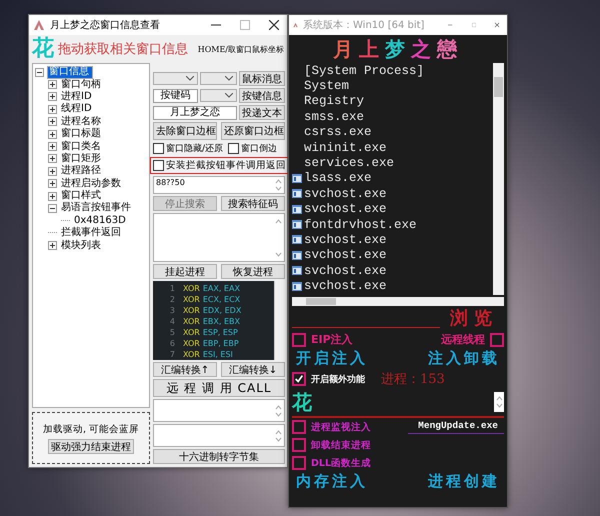  Describe the element at coordinates (81, 134) in the screenshot. I see `tree-item: 窗口标题` at that location.